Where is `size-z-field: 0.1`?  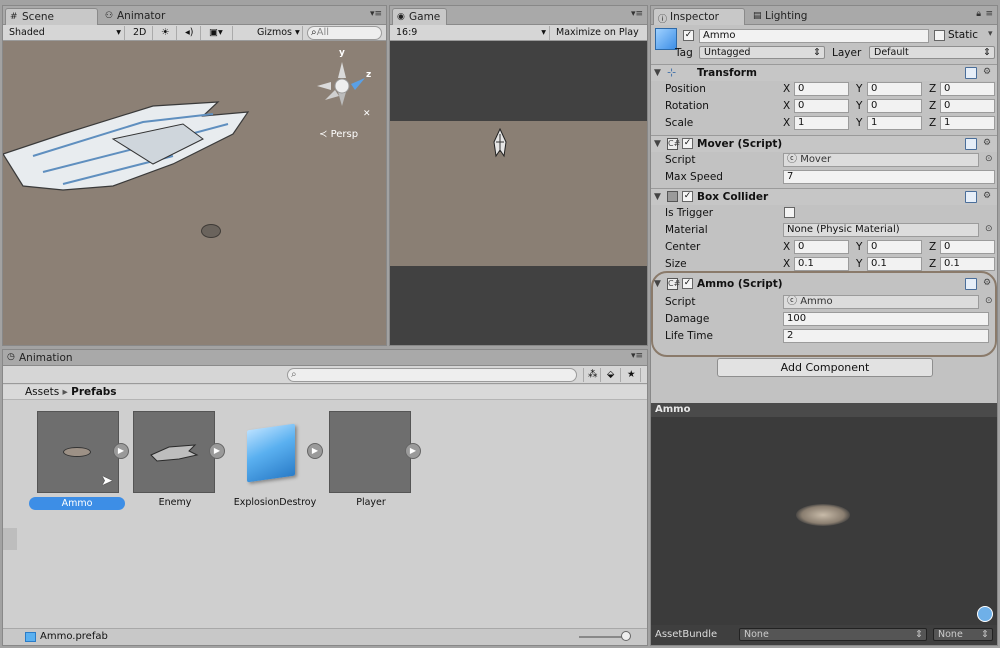
size-z-field: 0.1 is located at coordinates (967, 264).